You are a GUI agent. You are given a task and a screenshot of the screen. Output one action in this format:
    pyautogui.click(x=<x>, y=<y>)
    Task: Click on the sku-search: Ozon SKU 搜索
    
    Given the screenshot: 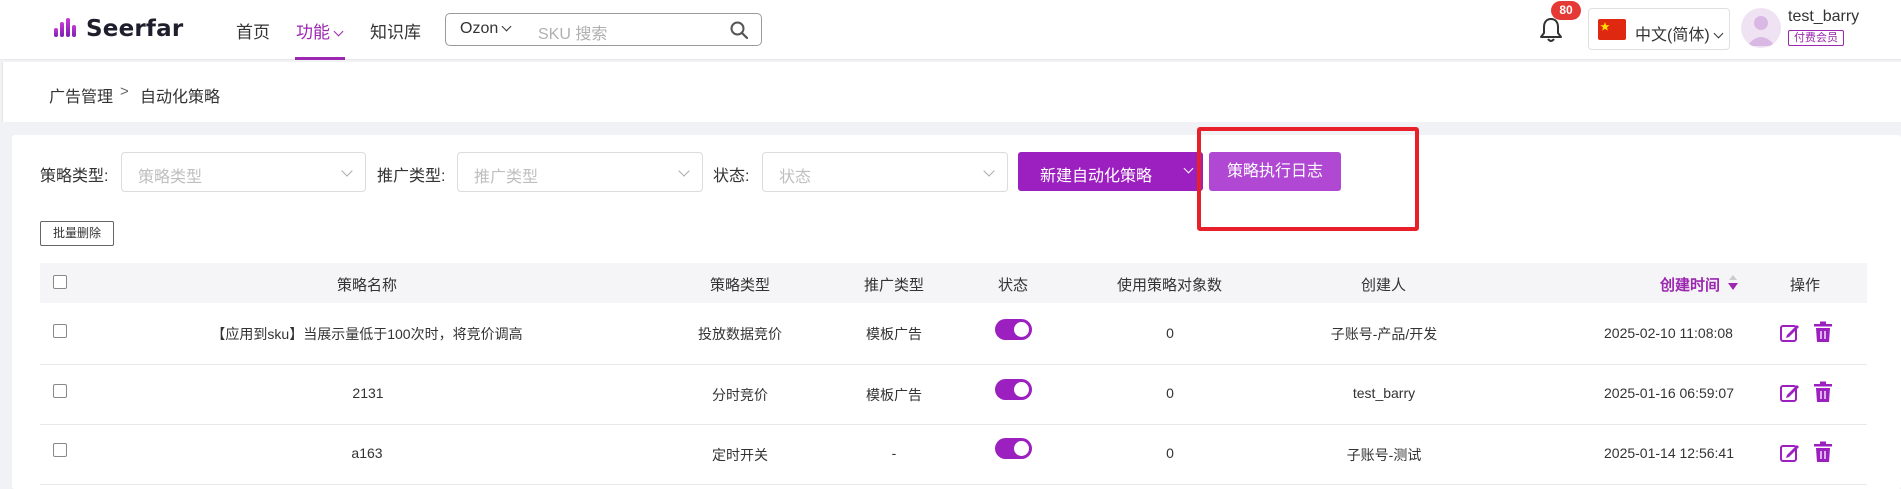 What is the action you would take?
    pyautogui.click(x=603, y=29)
    